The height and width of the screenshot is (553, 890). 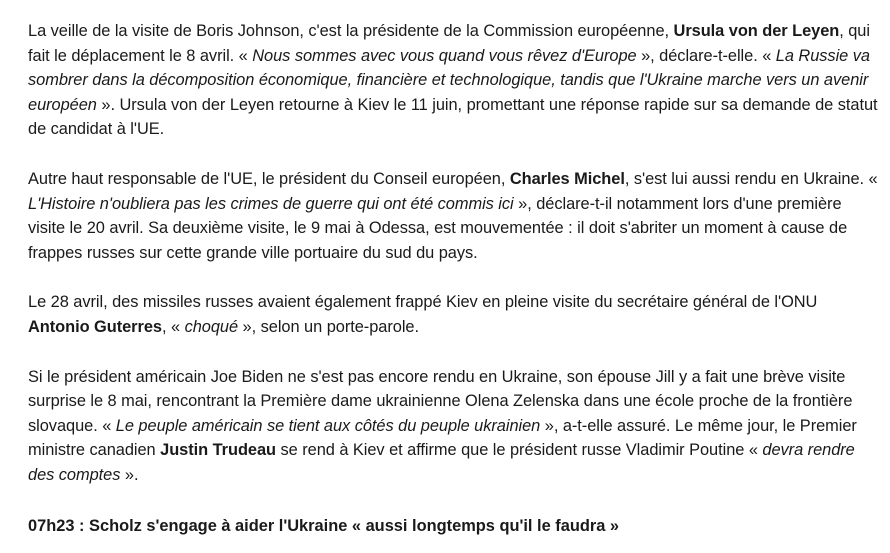 What do you see at coordinates (95, 326) in the screenshot?
I see `bold-name: Antonio Guterres` at bounding box center [95, 326].